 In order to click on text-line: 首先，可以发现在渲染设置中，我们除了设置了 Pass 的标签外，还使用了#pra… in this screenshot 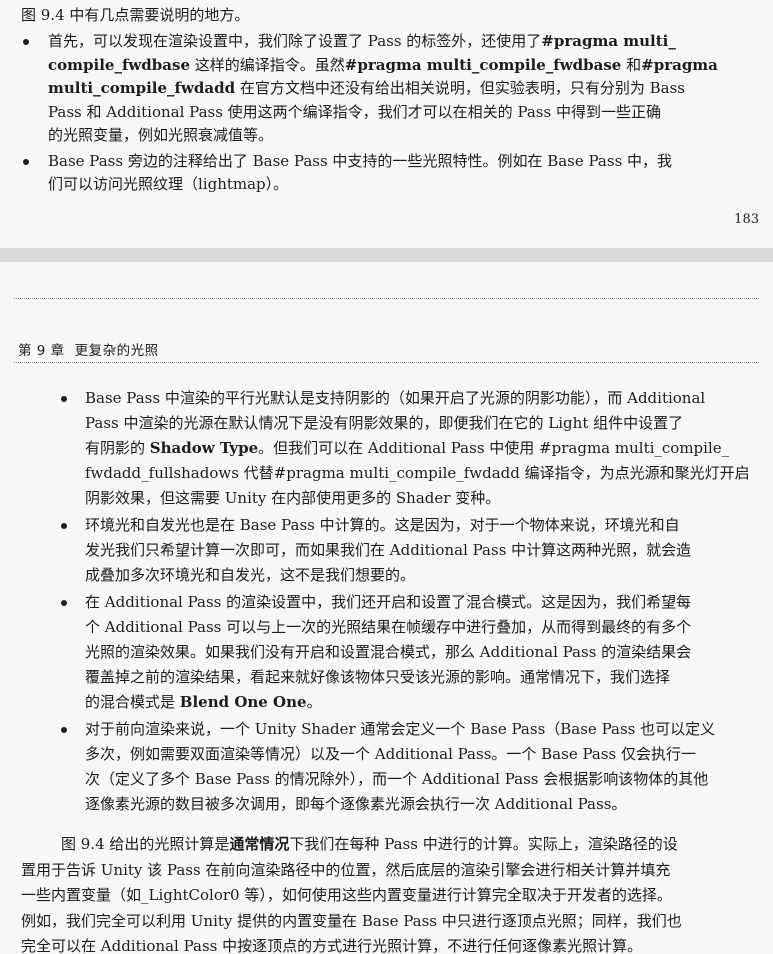, I will do `click(394, 42)`.